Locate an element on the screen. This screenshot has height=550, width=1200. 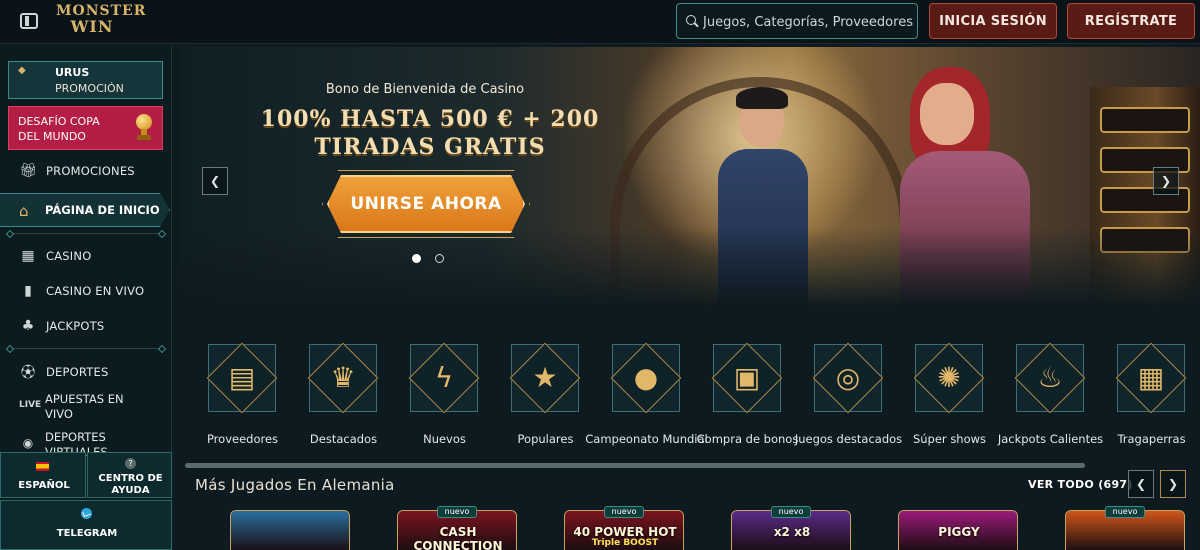
sidebar-item-label: PROMOCIONES is located at coordinates (90, 171).